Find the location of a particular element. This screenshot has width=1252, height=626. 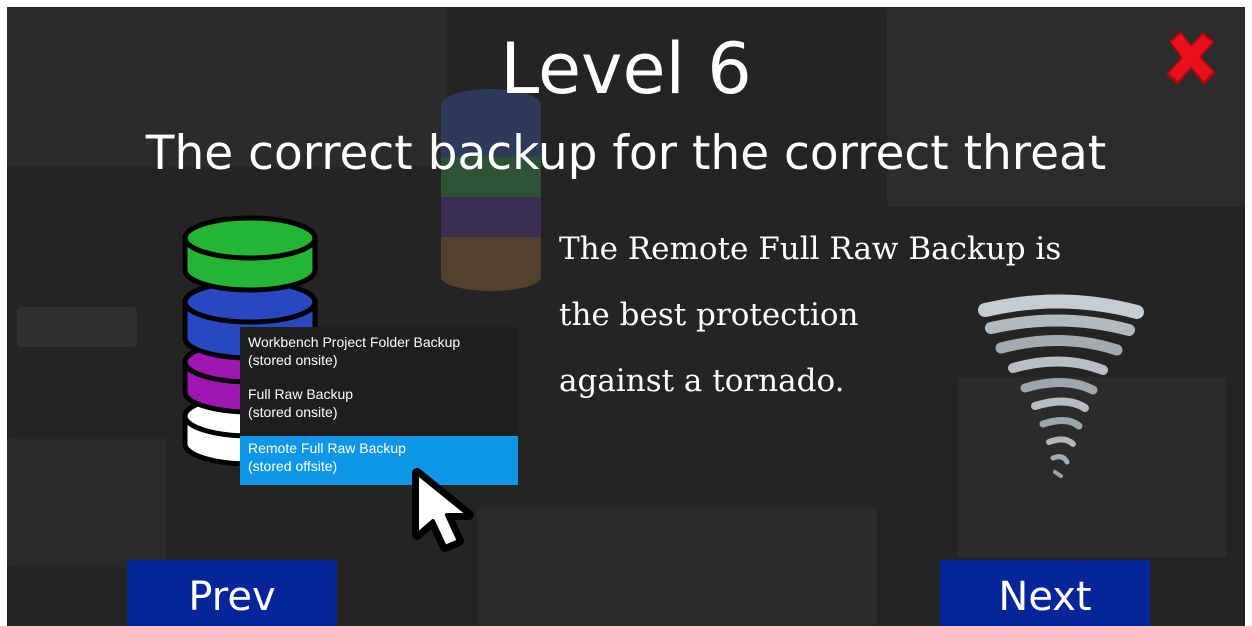

close-x-icon is located at coordinates (1191, 58).